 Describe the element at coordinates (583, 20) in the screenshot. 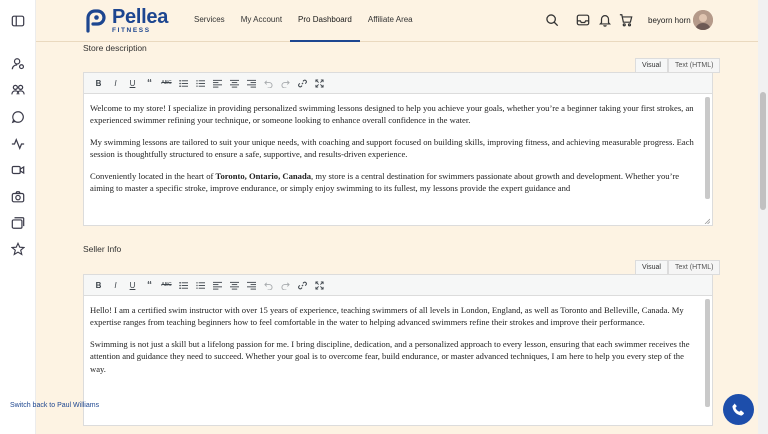

I see `inbox-icon` at that location.